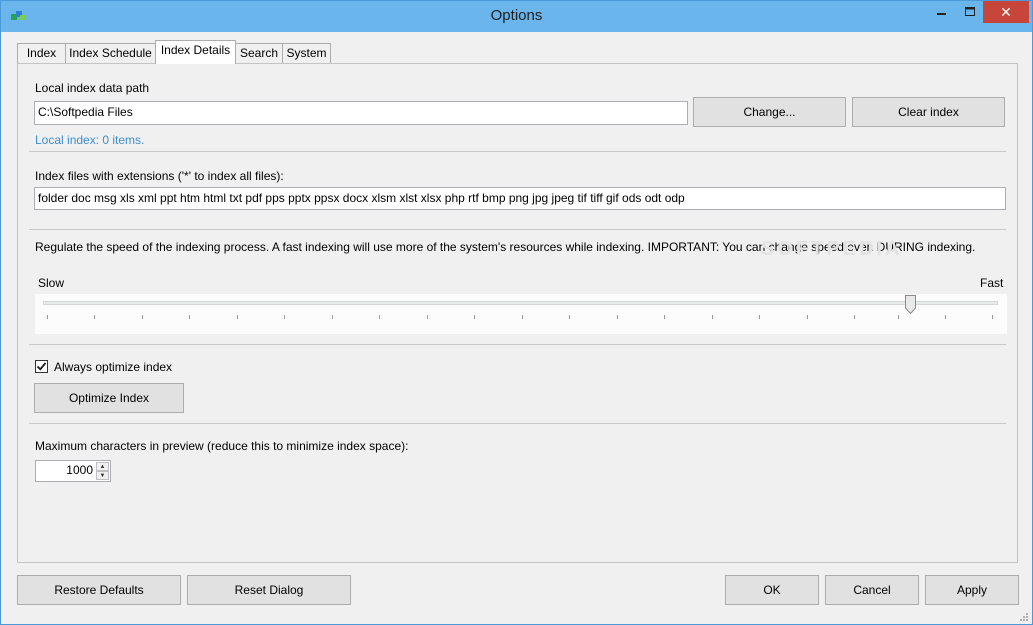 The height and width of the screenshot is (625, 1033). Describe the element at coordinates (102, 475) in the screenshot. I see `spin-down-arrow-icon: ▼` at that location.